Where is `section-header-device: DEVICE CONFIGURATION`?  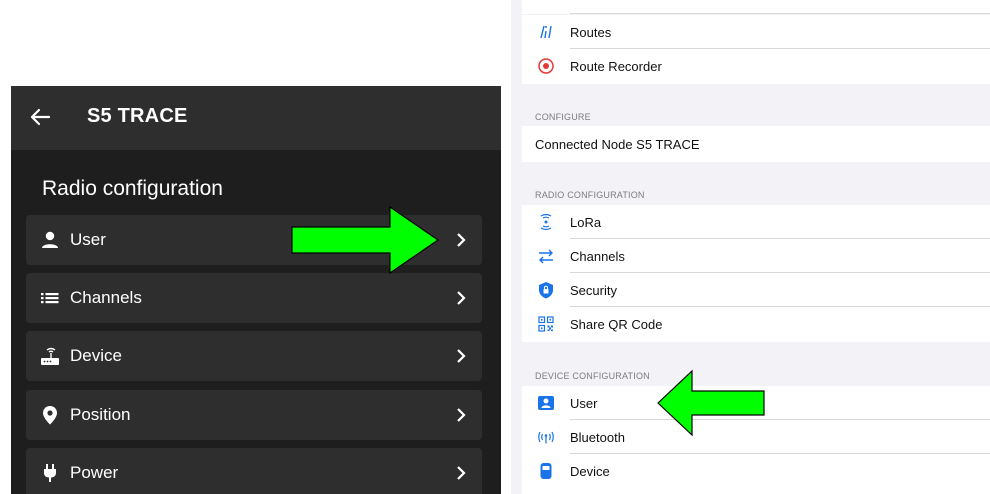 section-header-device: DEVICE CONFIGURATION is located at coordinates (592, 376).